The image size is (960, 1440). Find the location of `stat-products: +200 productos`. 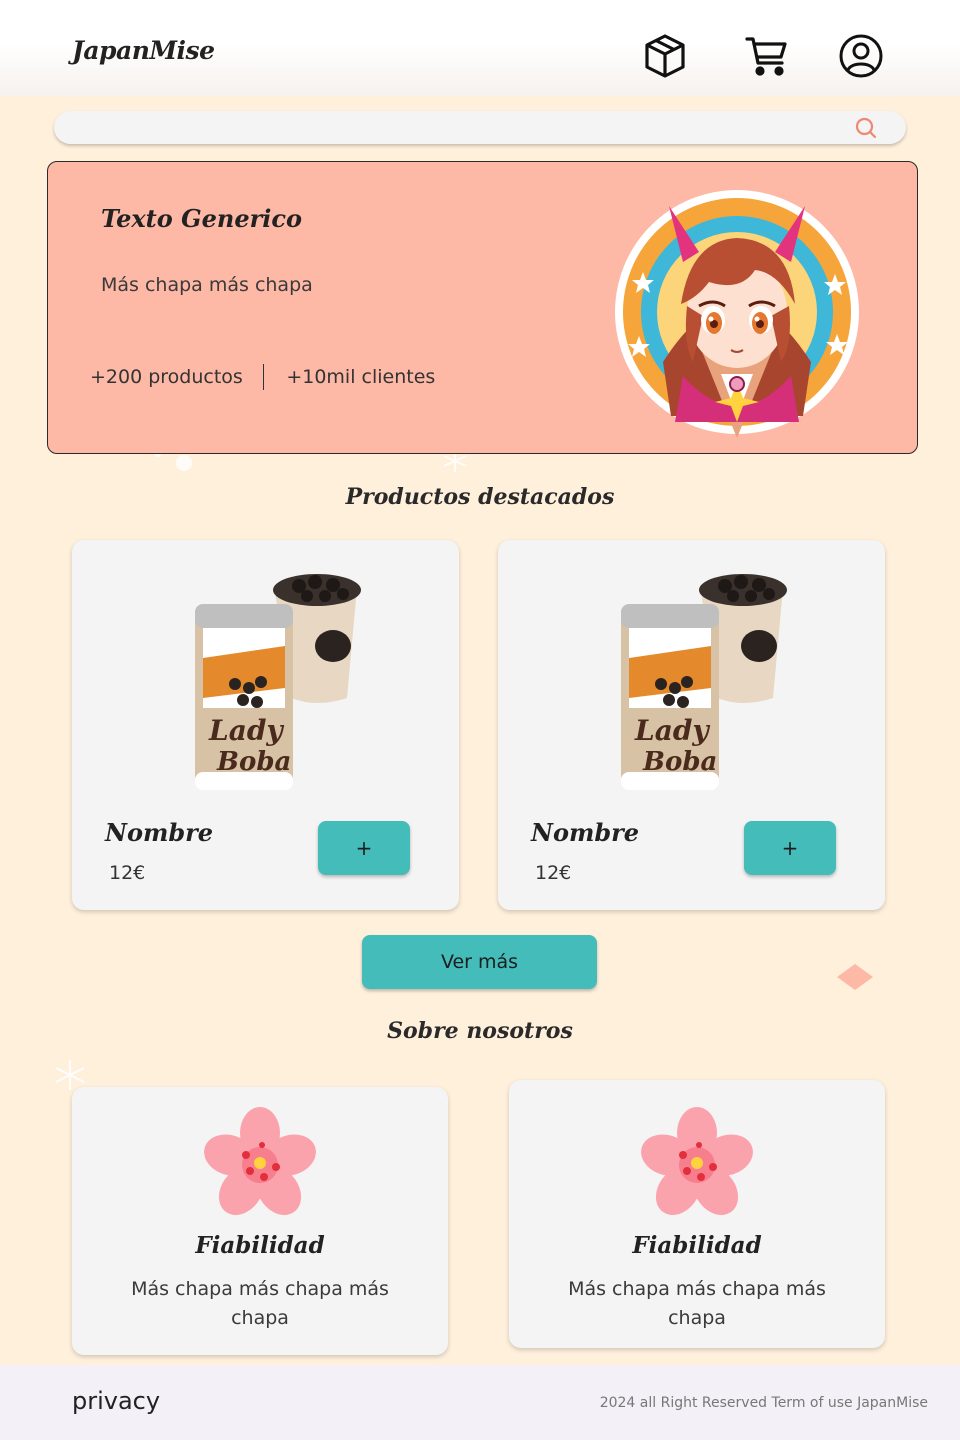

stat-products: +200 productos is located at coordinates (166, 377).